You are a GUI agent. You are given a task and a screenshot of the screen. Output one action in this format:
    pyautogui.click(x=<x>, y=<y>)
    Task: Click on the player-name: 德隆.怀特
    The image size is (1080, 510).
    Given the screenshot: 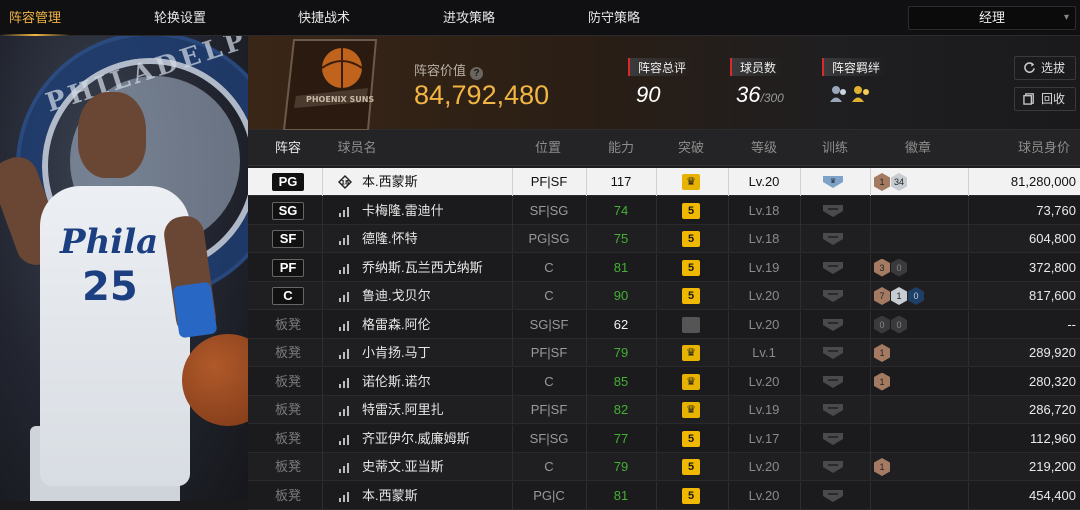 What is the action you would take?
    pyautogui.click(x=390, y=239)
    